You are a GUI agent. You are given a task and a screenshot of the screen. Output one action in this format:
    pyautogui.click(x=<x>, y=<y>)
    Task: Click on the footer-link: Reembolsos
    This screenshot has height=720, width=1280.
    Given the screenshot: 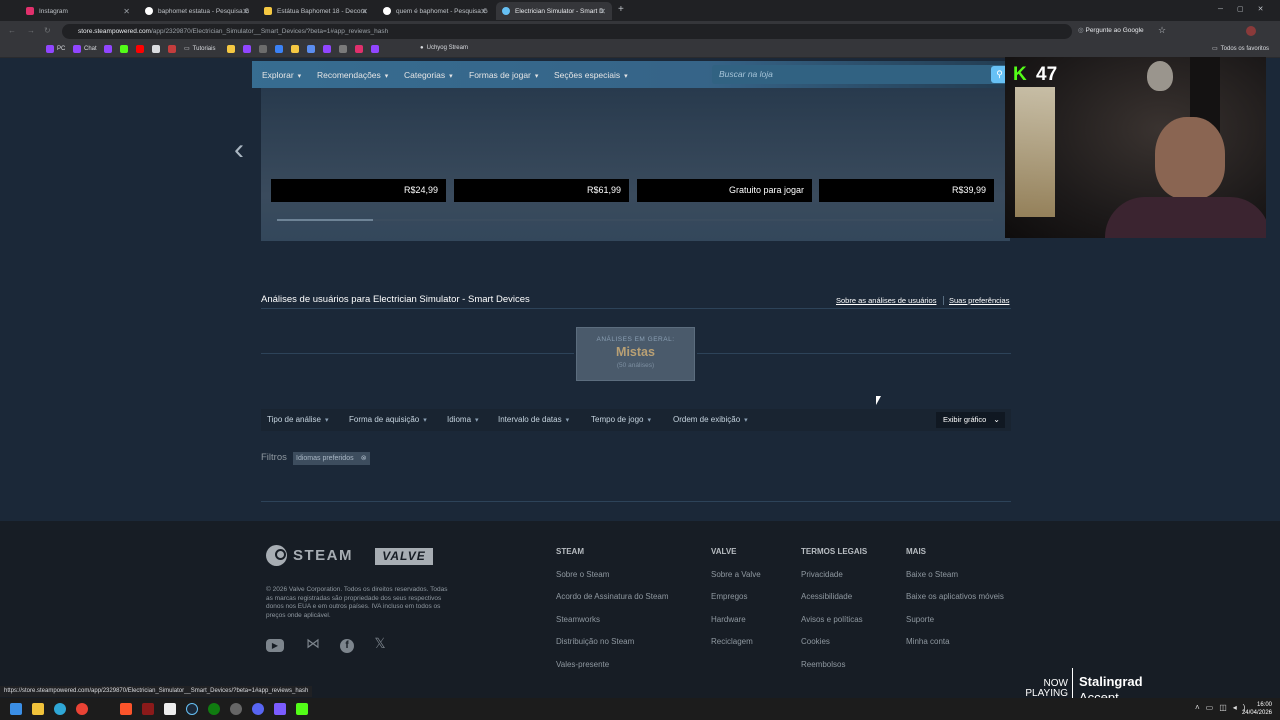 What is the action you would take?
    pyautogui.click(x=823, y=664)
    